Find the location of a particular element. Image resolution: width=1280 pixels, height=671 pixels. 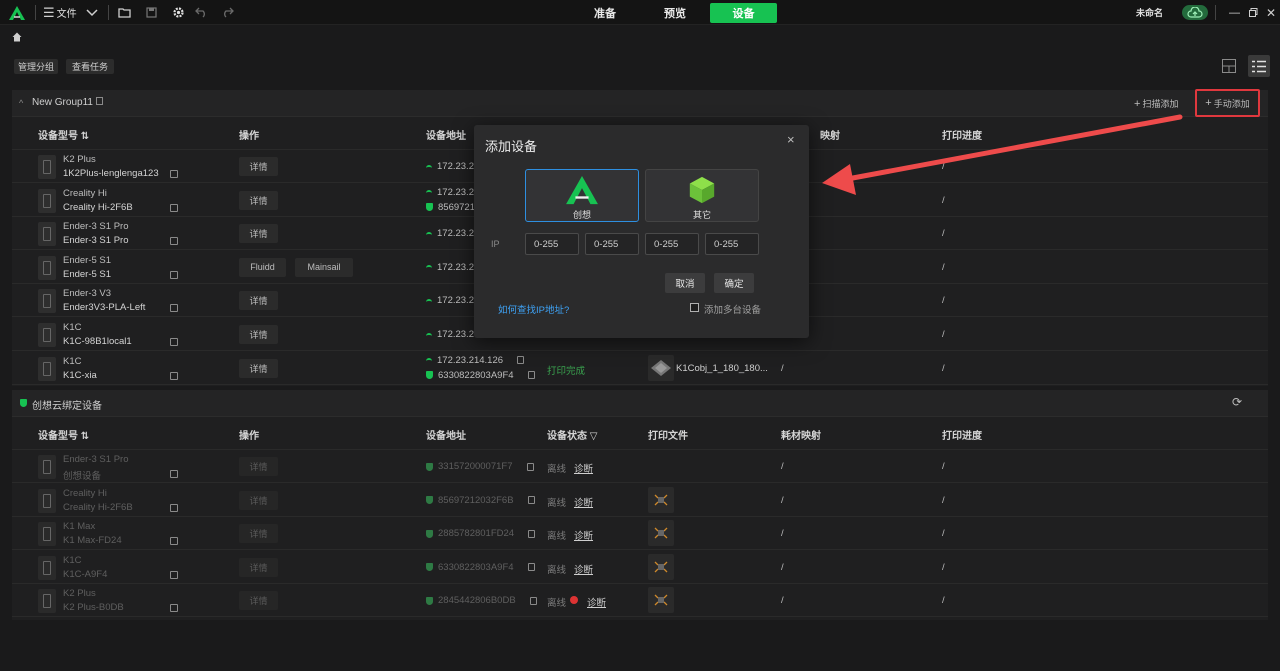

ip-octet-3-input: 0-255 is located at coordinates (672, 244).